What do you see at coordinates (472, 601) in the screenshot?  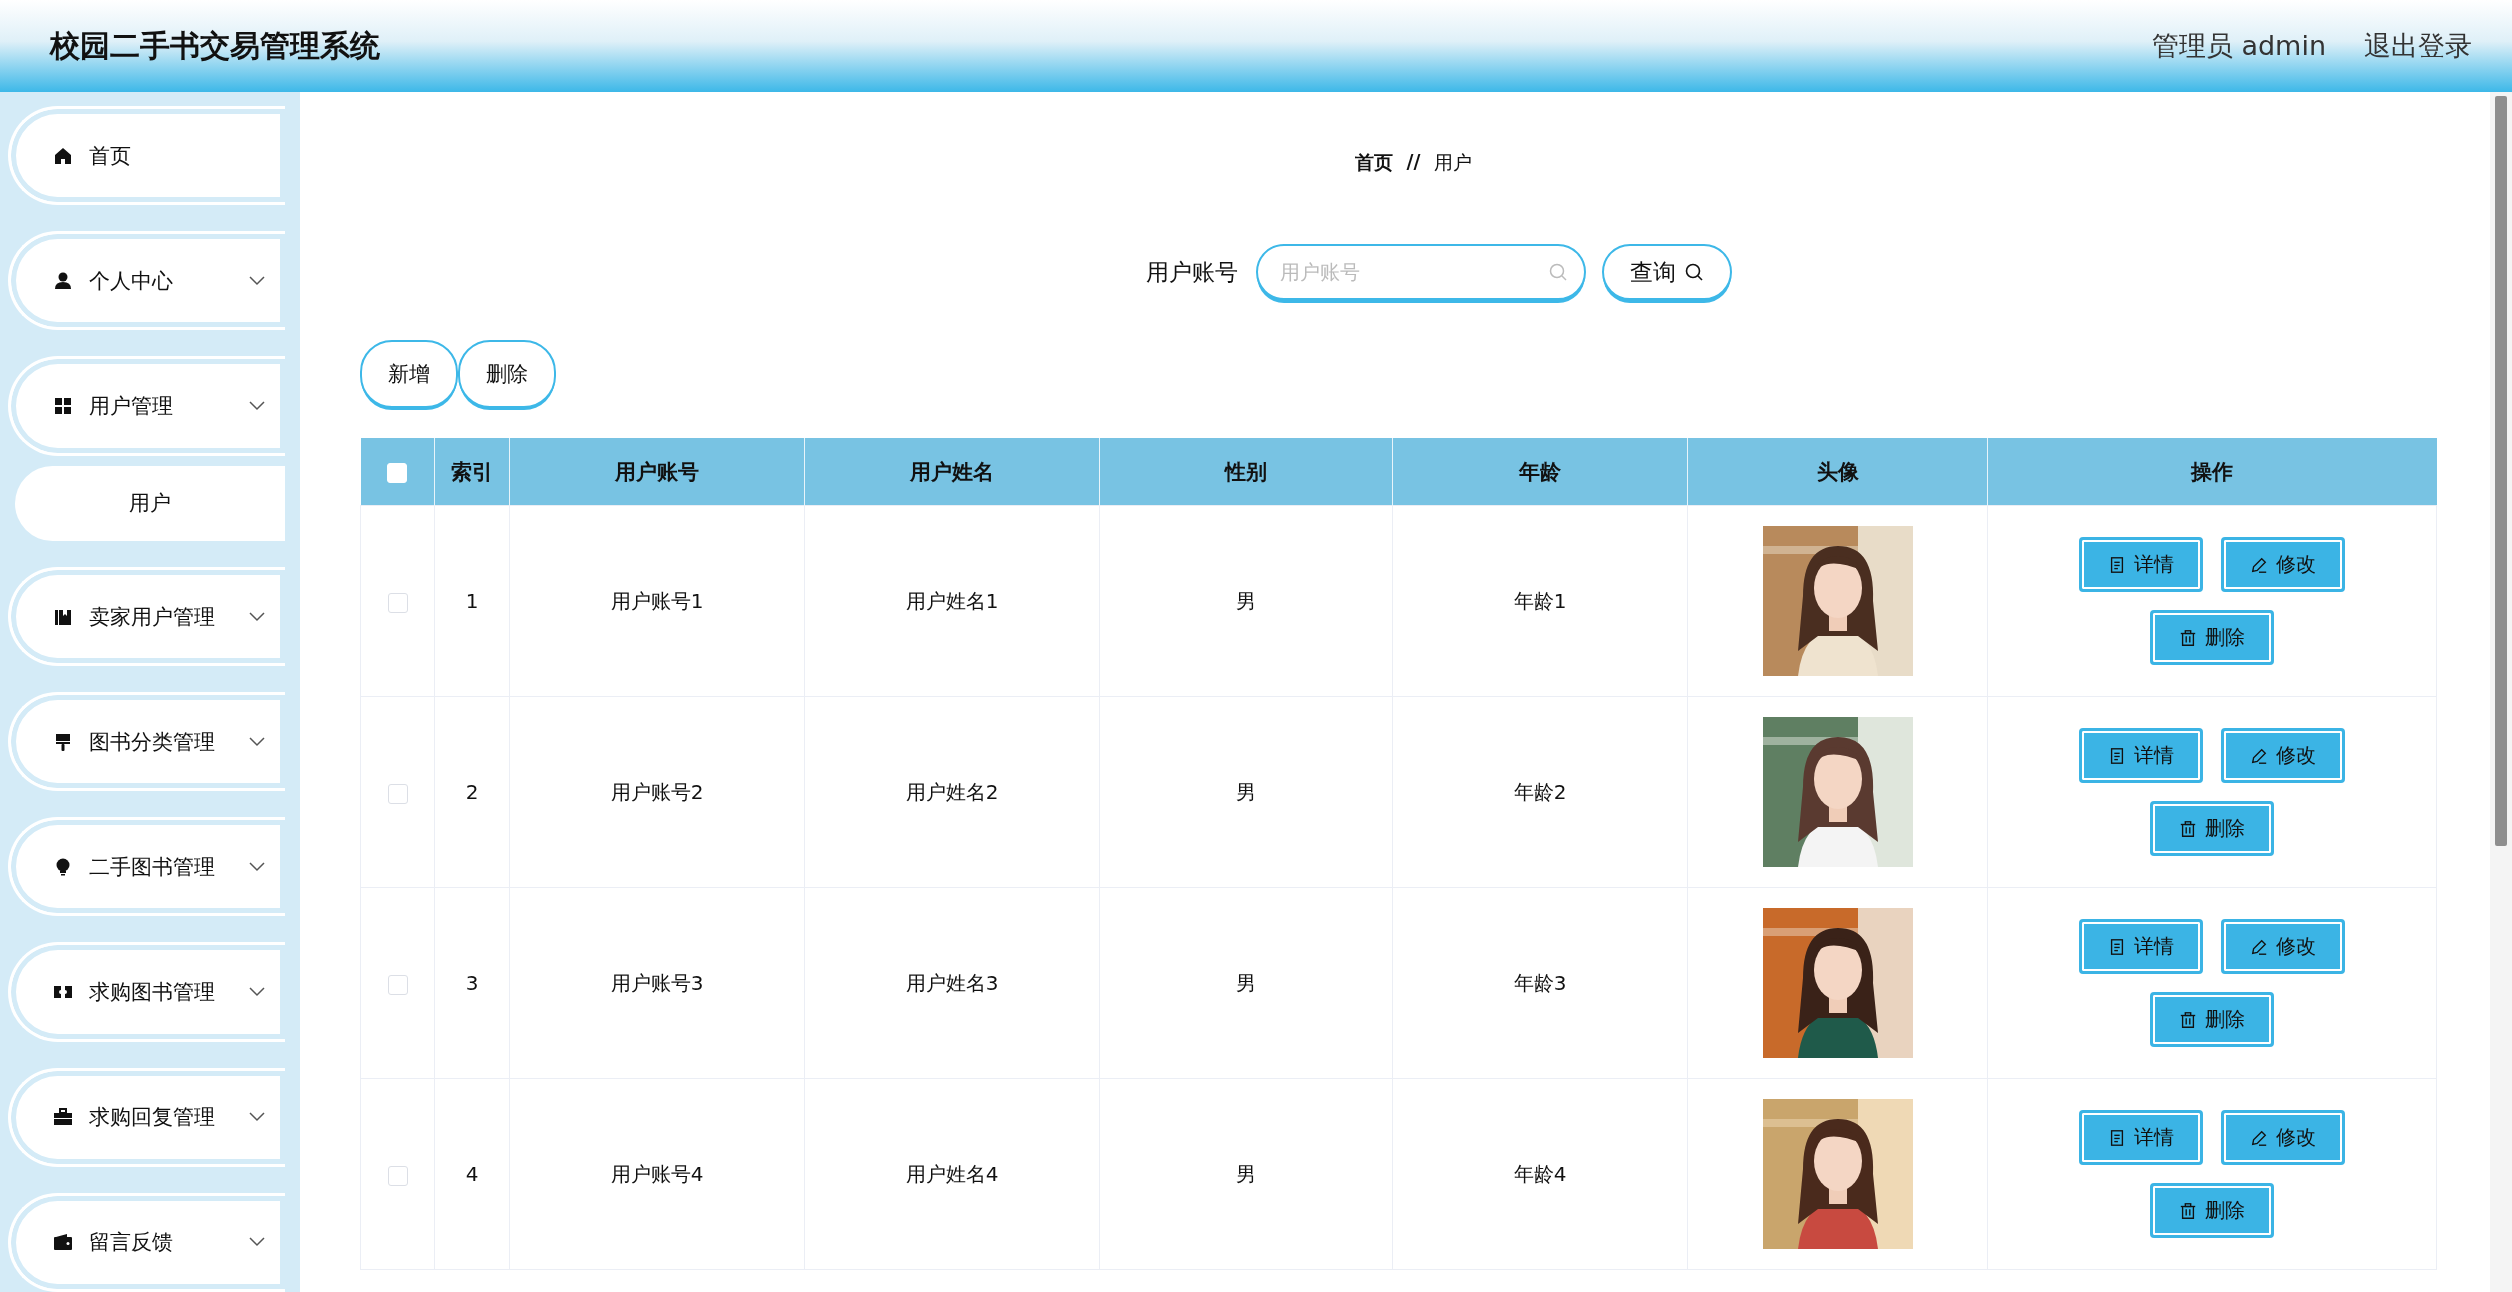 I see `table-cell: 1` at bounding box center [472, 601].